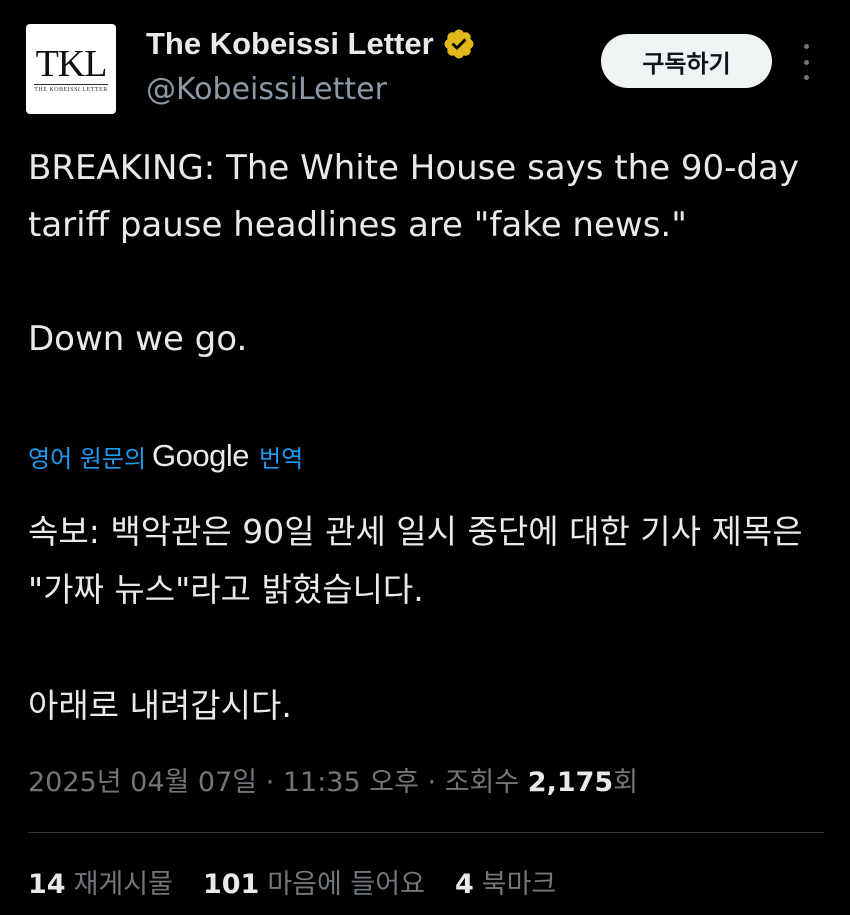 The width and height of the screenshot is (850, 915). I want to click on likes-label: 마음에 들어요, so click(346, 884).